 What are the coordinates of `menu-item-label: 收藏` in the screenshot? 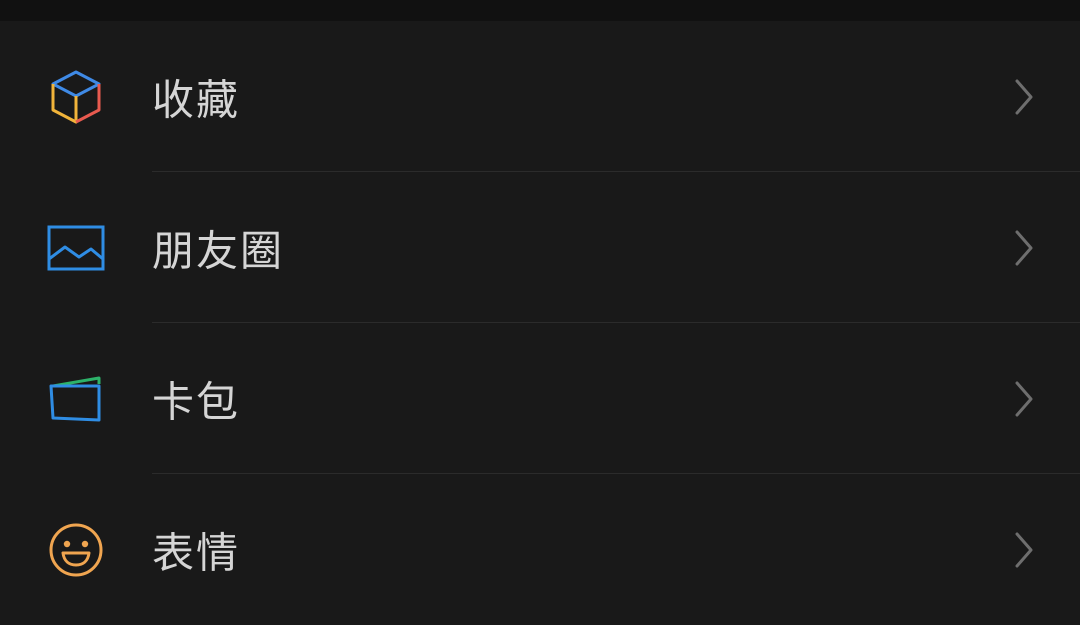 It's located at (196, 99).